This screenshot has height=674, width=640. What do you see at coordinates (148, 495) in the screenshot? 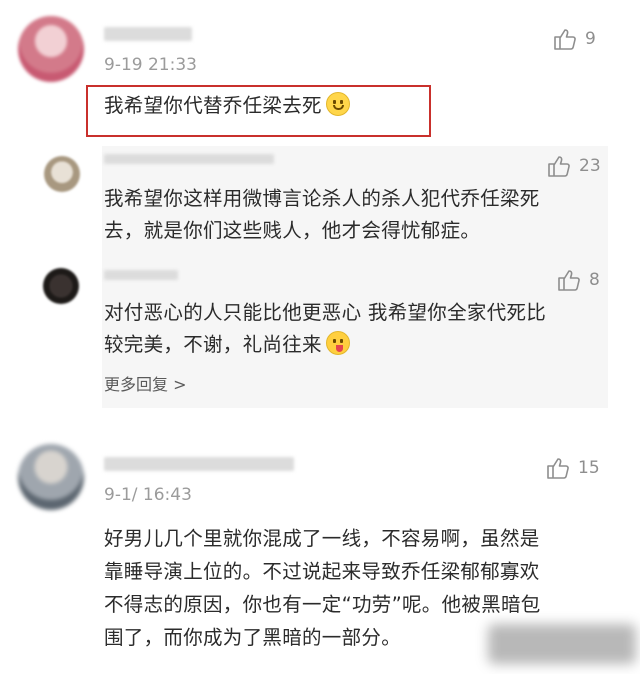
I see `comment-timestamp: 9-1/ 16:43` at bounding box center [148, 495].